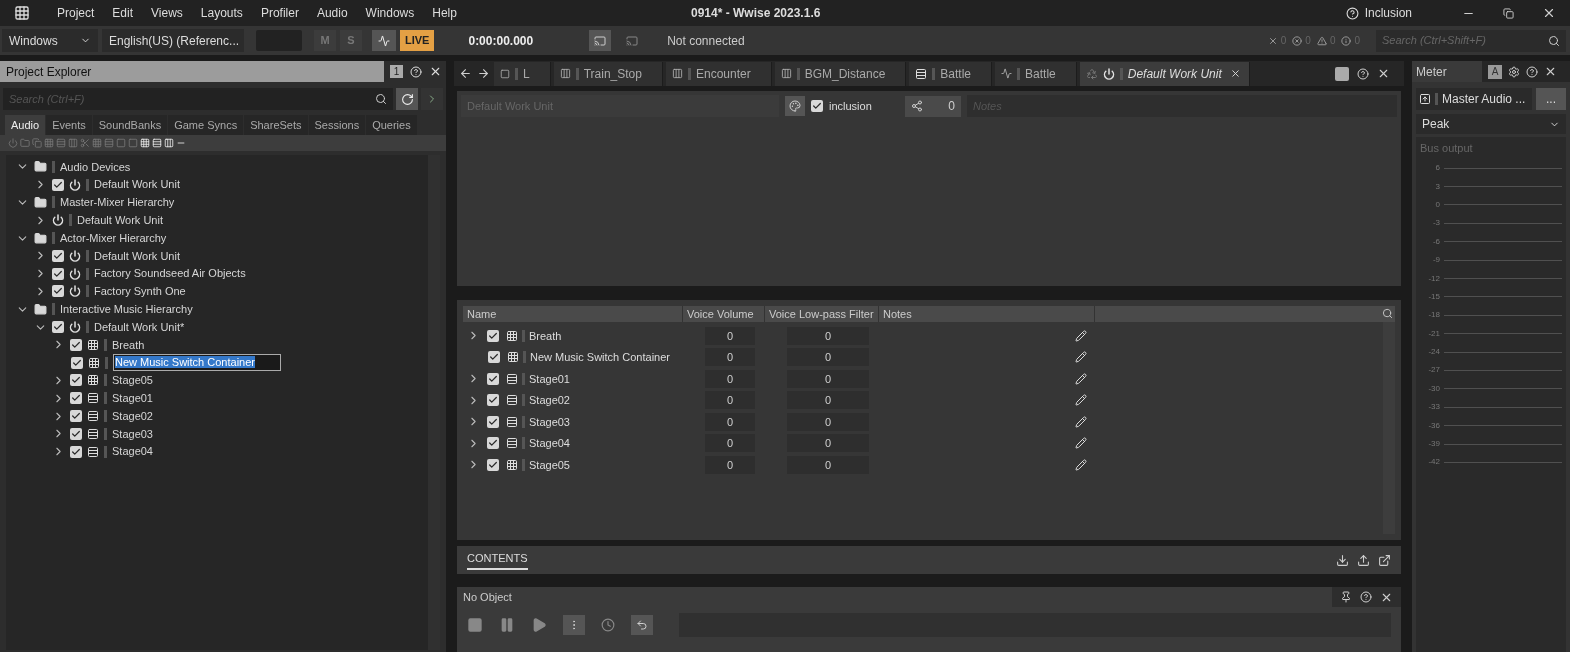  Describe the element at coordinates (487, 597) in the screenshot. I see `transport-title: No Object` at that location.